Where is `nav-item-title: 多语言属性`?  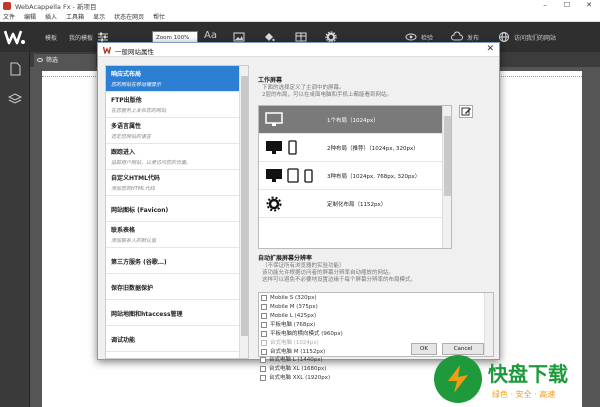
nav-item-title: 多语言属性 is located at coordinates (126, 126).